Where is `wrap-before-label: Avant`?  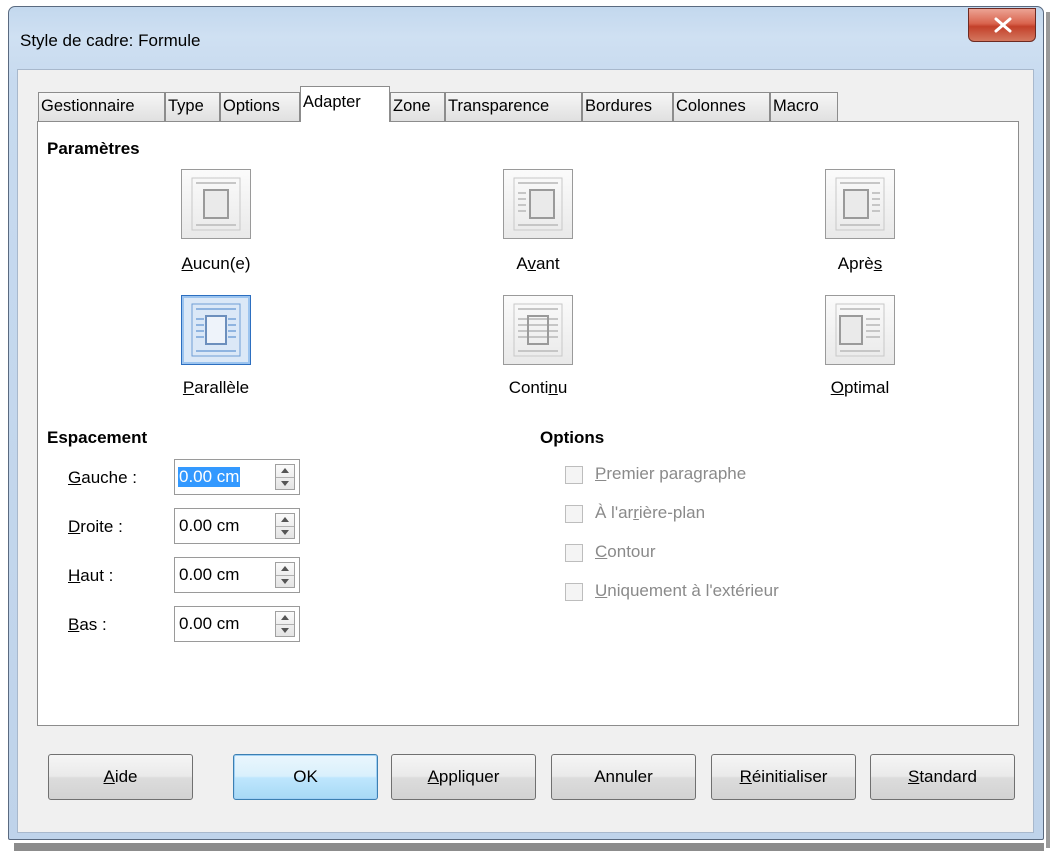 wrap-before-label: Avant is located at coordinates (538, 263).